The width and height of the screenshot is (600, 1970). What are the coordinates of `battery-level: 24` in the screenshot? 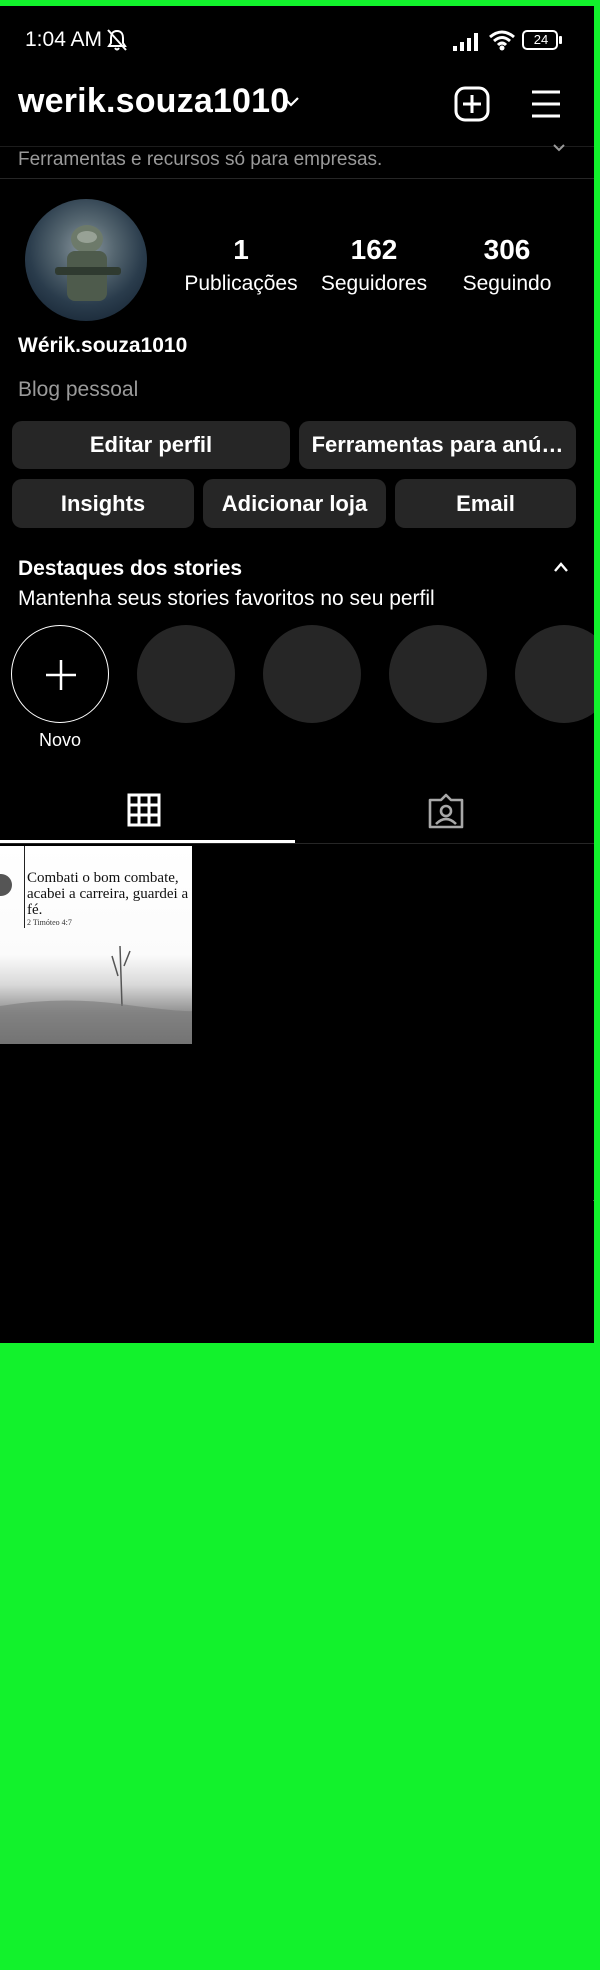 It's located at (541, 39).